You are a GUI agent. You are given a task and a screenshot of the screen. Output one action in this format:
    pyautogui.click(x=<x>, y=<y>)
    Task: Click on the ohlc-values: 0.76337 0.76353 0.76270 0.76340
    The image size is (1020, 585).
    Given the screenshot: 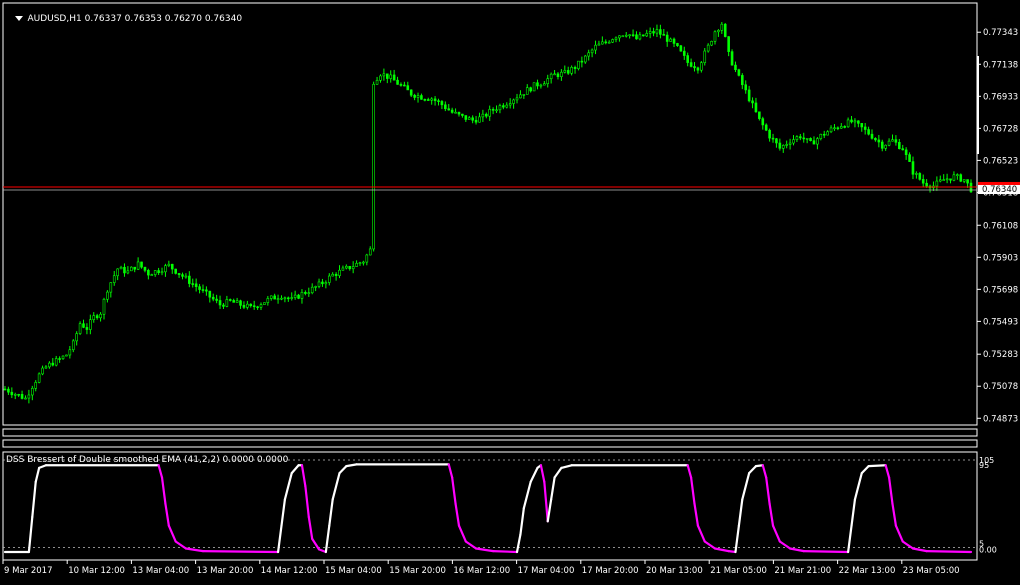 What is the action you would take?
    pyautogui.click(x=163, y=19)
    